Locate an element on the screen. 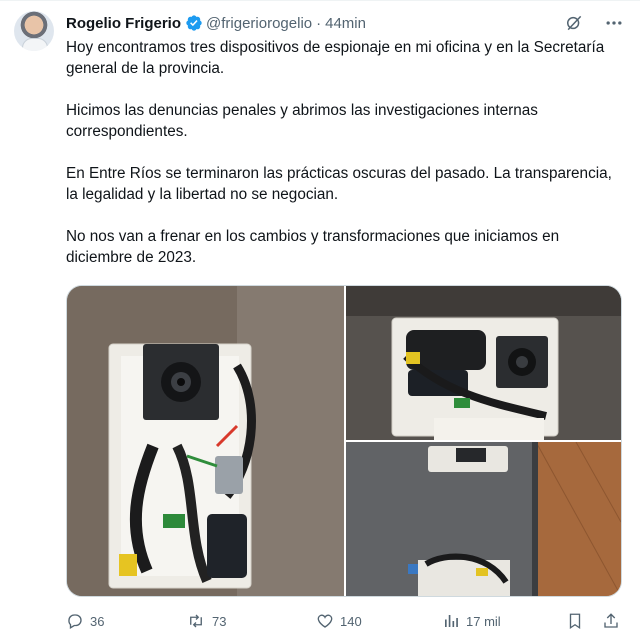  more-icon is located at coordinates (614, 23).